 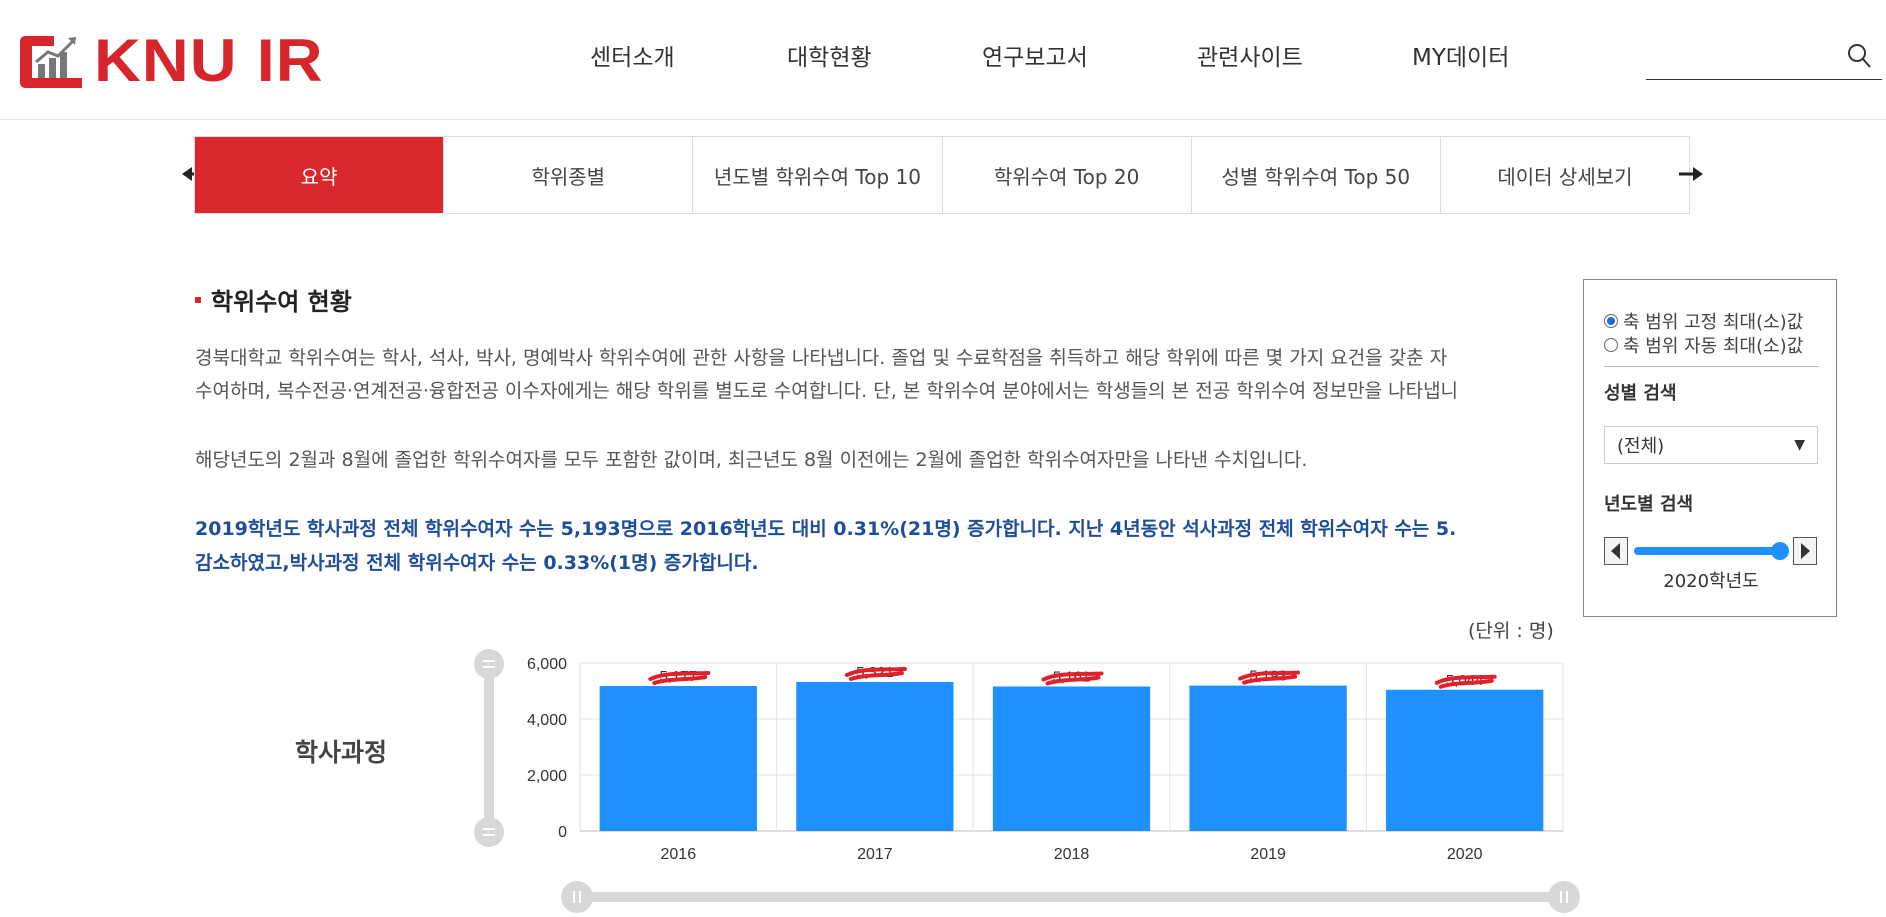 What do you see at coordinates (875, 854) in the screenshot?
I see `x-tick-label: 2017` at bounding box center [875, 854].